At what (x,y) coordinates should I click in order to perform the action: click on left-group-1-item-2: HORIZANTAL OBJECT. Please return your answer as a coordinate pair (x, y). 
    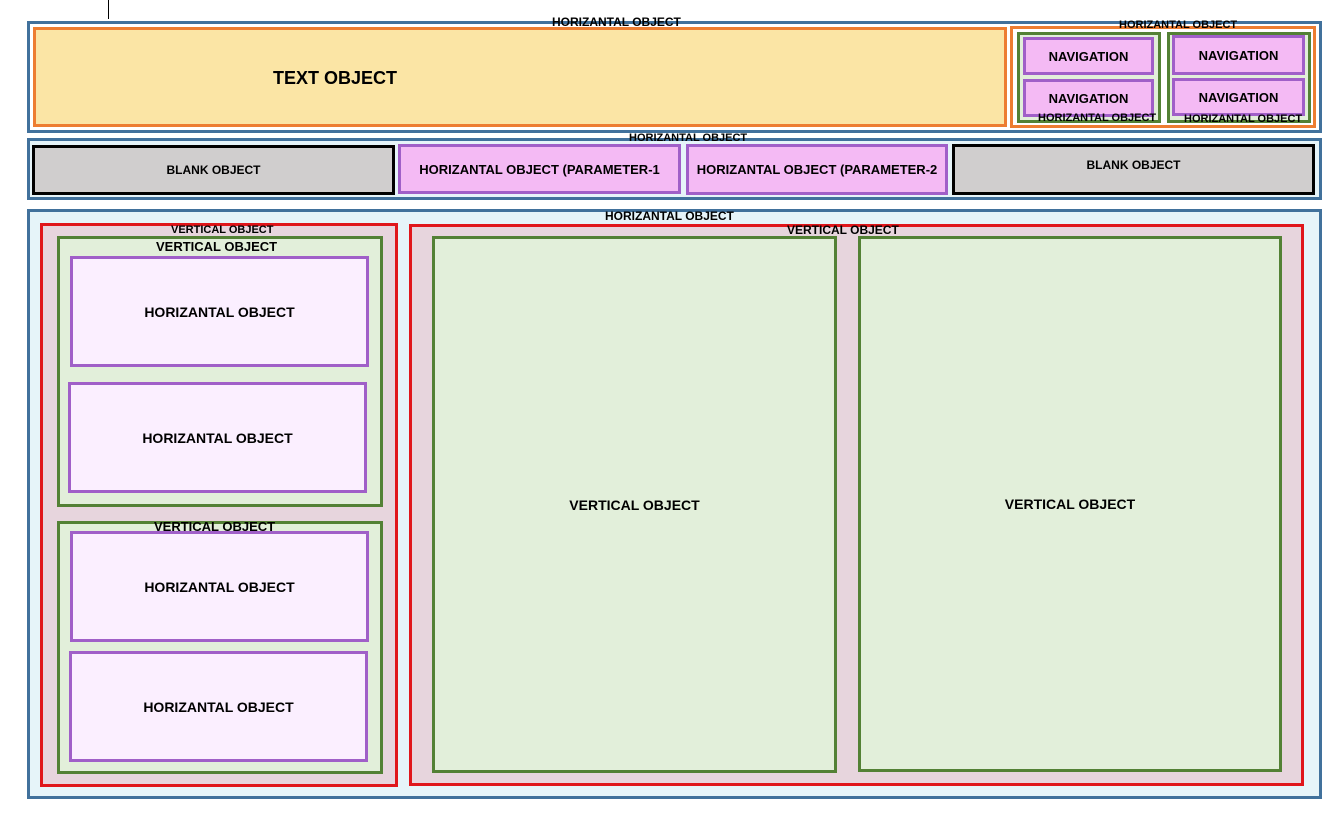
    Looking at the image, I should click on (217, 437).